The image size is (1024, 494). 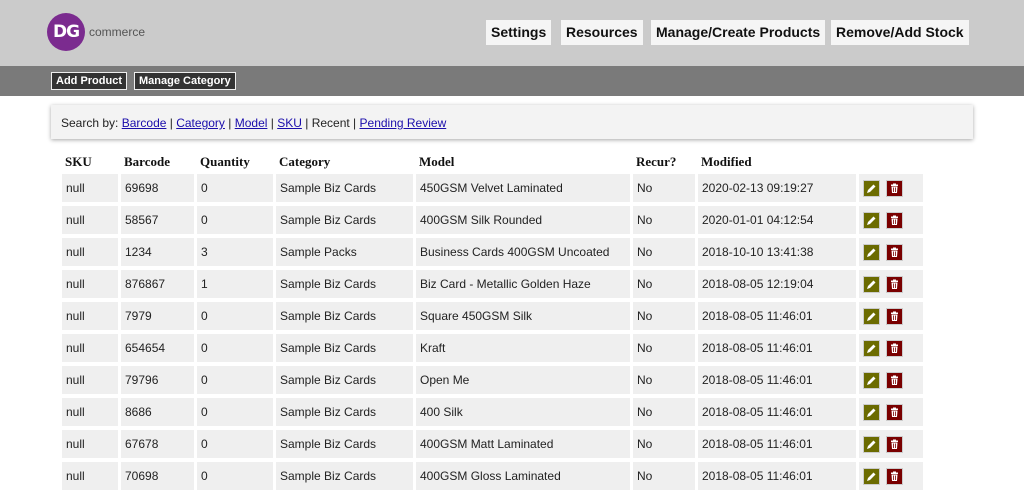 I want to click on logo-mark: DG, so click(x=66, y=32).